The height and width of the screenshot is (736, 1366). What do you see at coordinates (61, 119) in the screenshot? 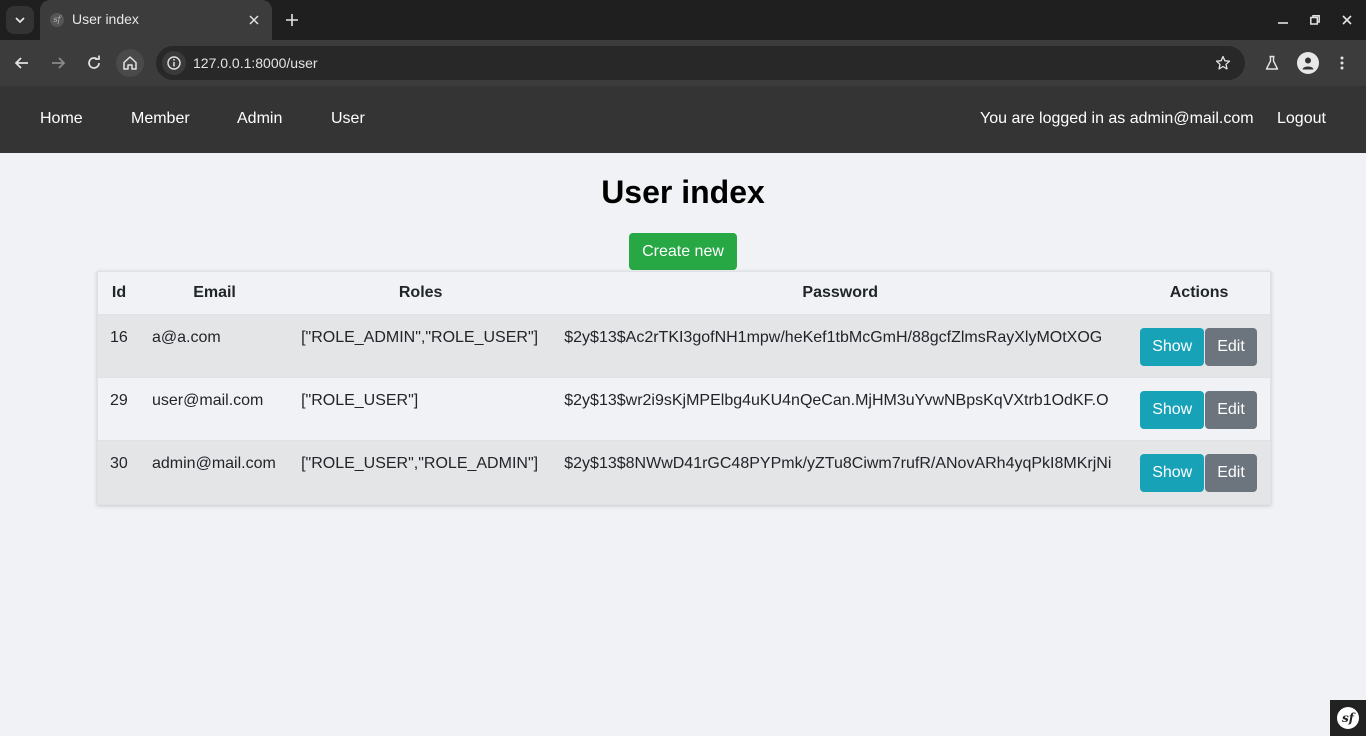
I see `nav-link-home: Home` at bounding box center [61, 119].